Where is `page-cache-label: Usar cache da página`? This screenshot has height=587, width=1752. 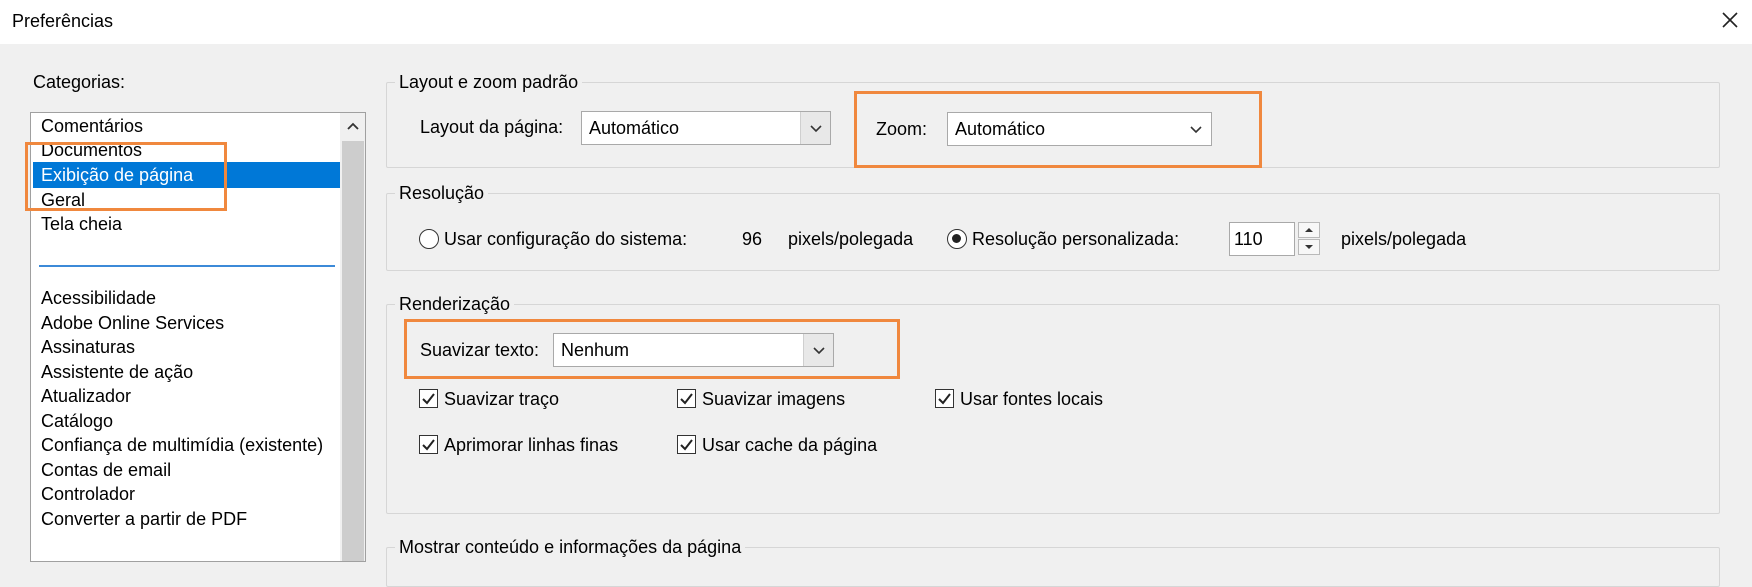
page-cache-label: Usar cache da página is located at coordinates (790, 445).